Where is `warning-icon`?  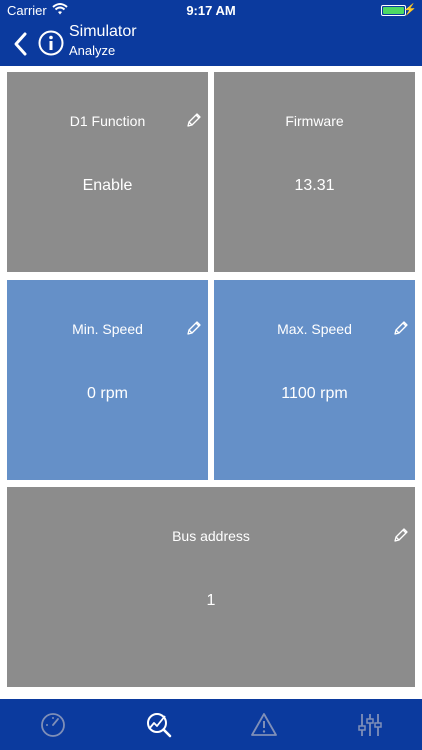
warning-icon is located at coordinates (264, 724).